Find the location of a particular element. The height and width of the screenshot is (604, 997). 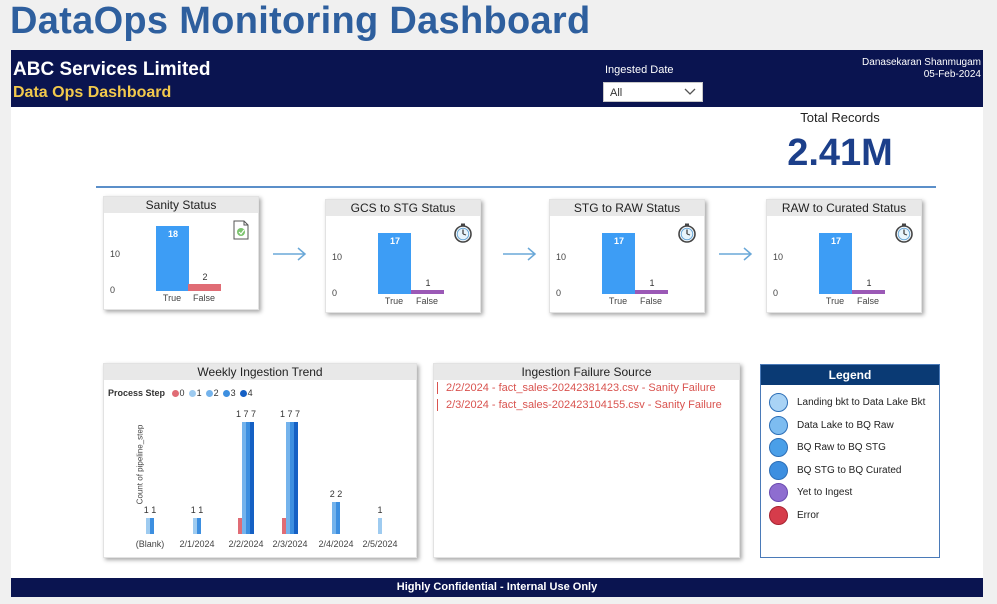

trend-legend: Process Step 0 1 2 3 4 is located at coordinates (180, 393).